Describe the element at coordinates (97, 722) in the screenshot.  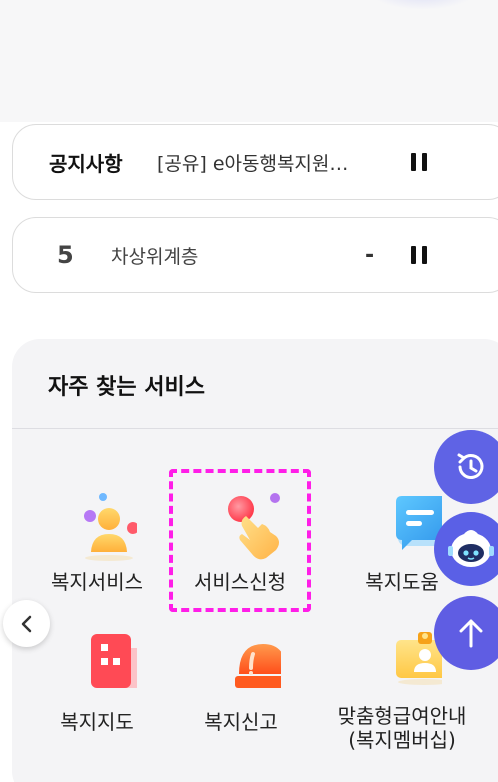
I see `service-label: 복지지도` at that location.